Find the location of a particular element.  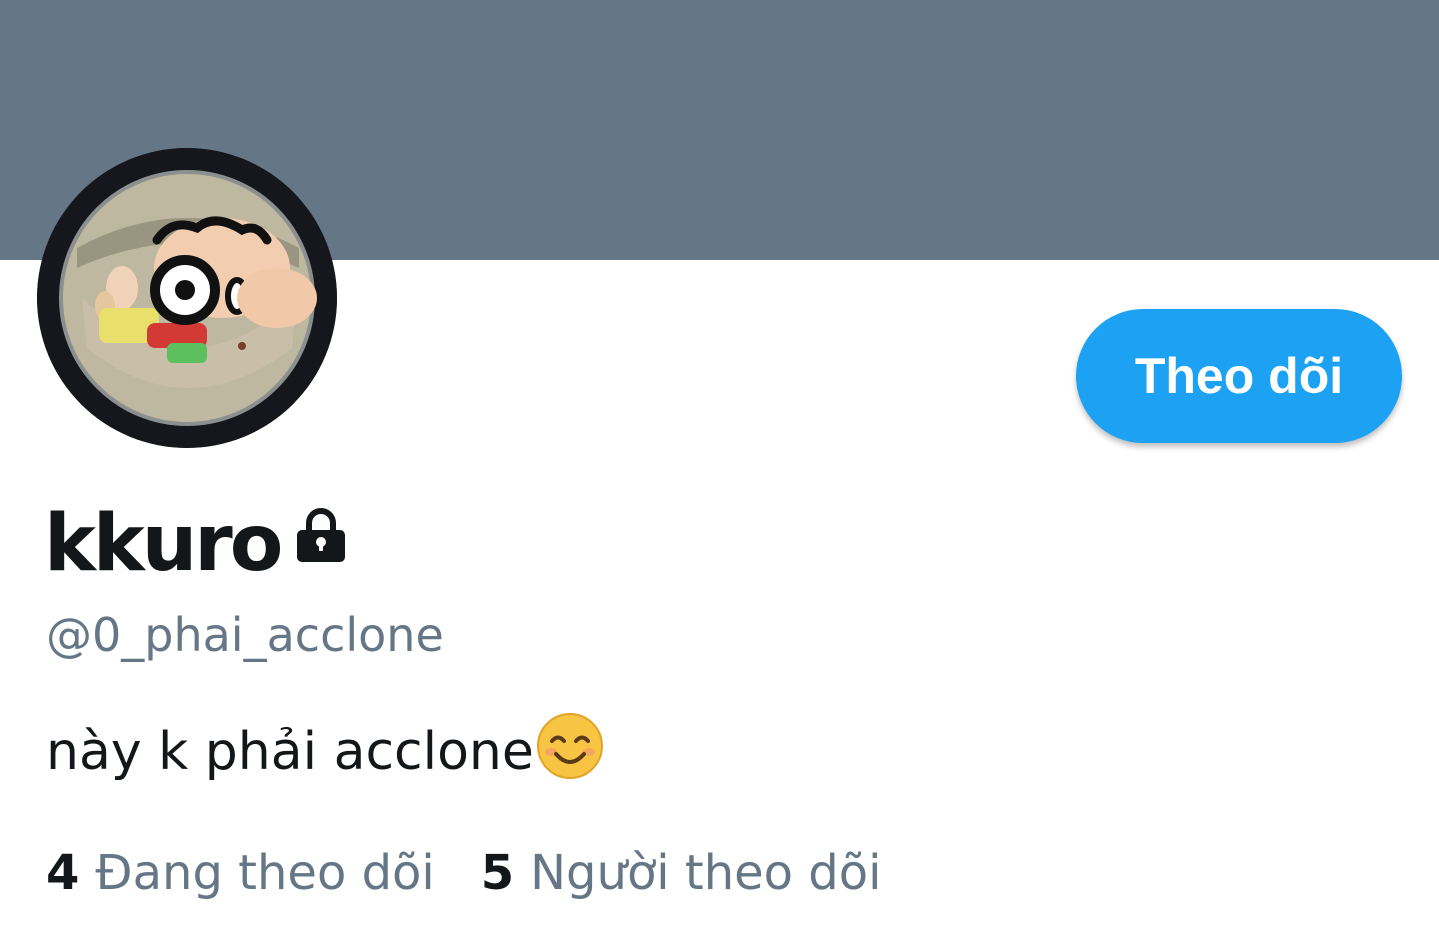

following-stat: 4 Đang theo dõi is located at coordinates (240, 873).